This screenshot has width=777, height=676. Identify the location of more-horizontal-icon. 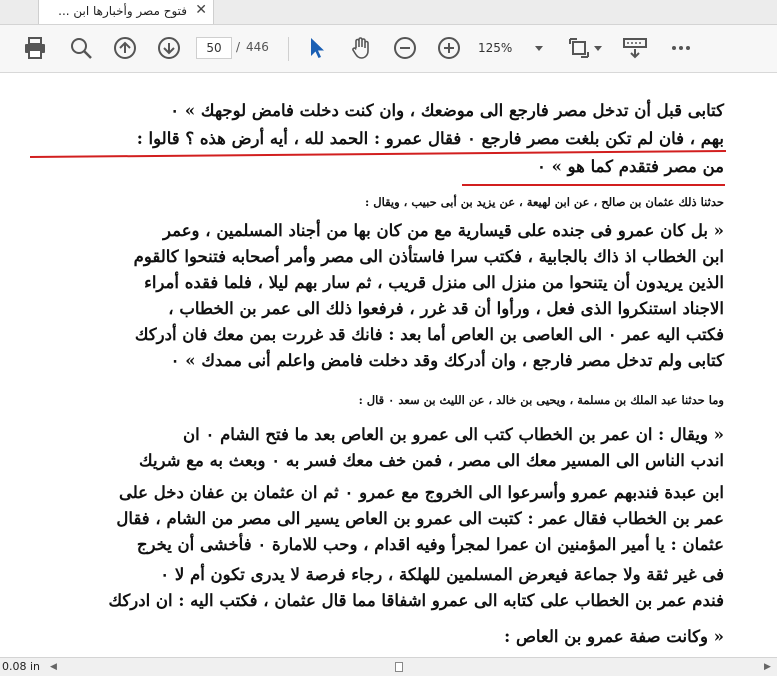
(681, 48).